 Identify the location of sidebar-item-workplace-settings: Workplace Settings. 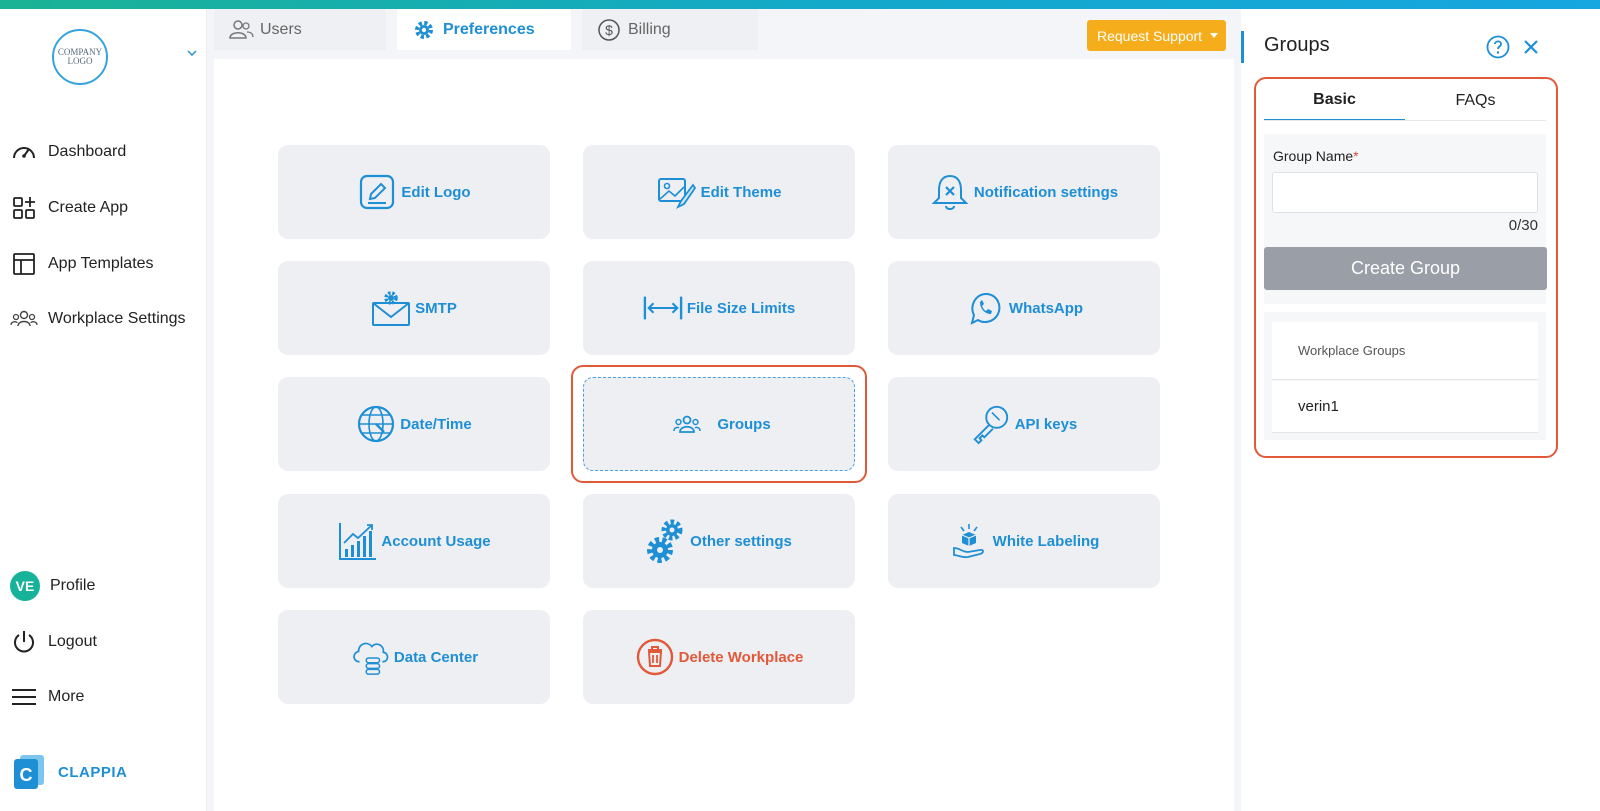
(98, 319).